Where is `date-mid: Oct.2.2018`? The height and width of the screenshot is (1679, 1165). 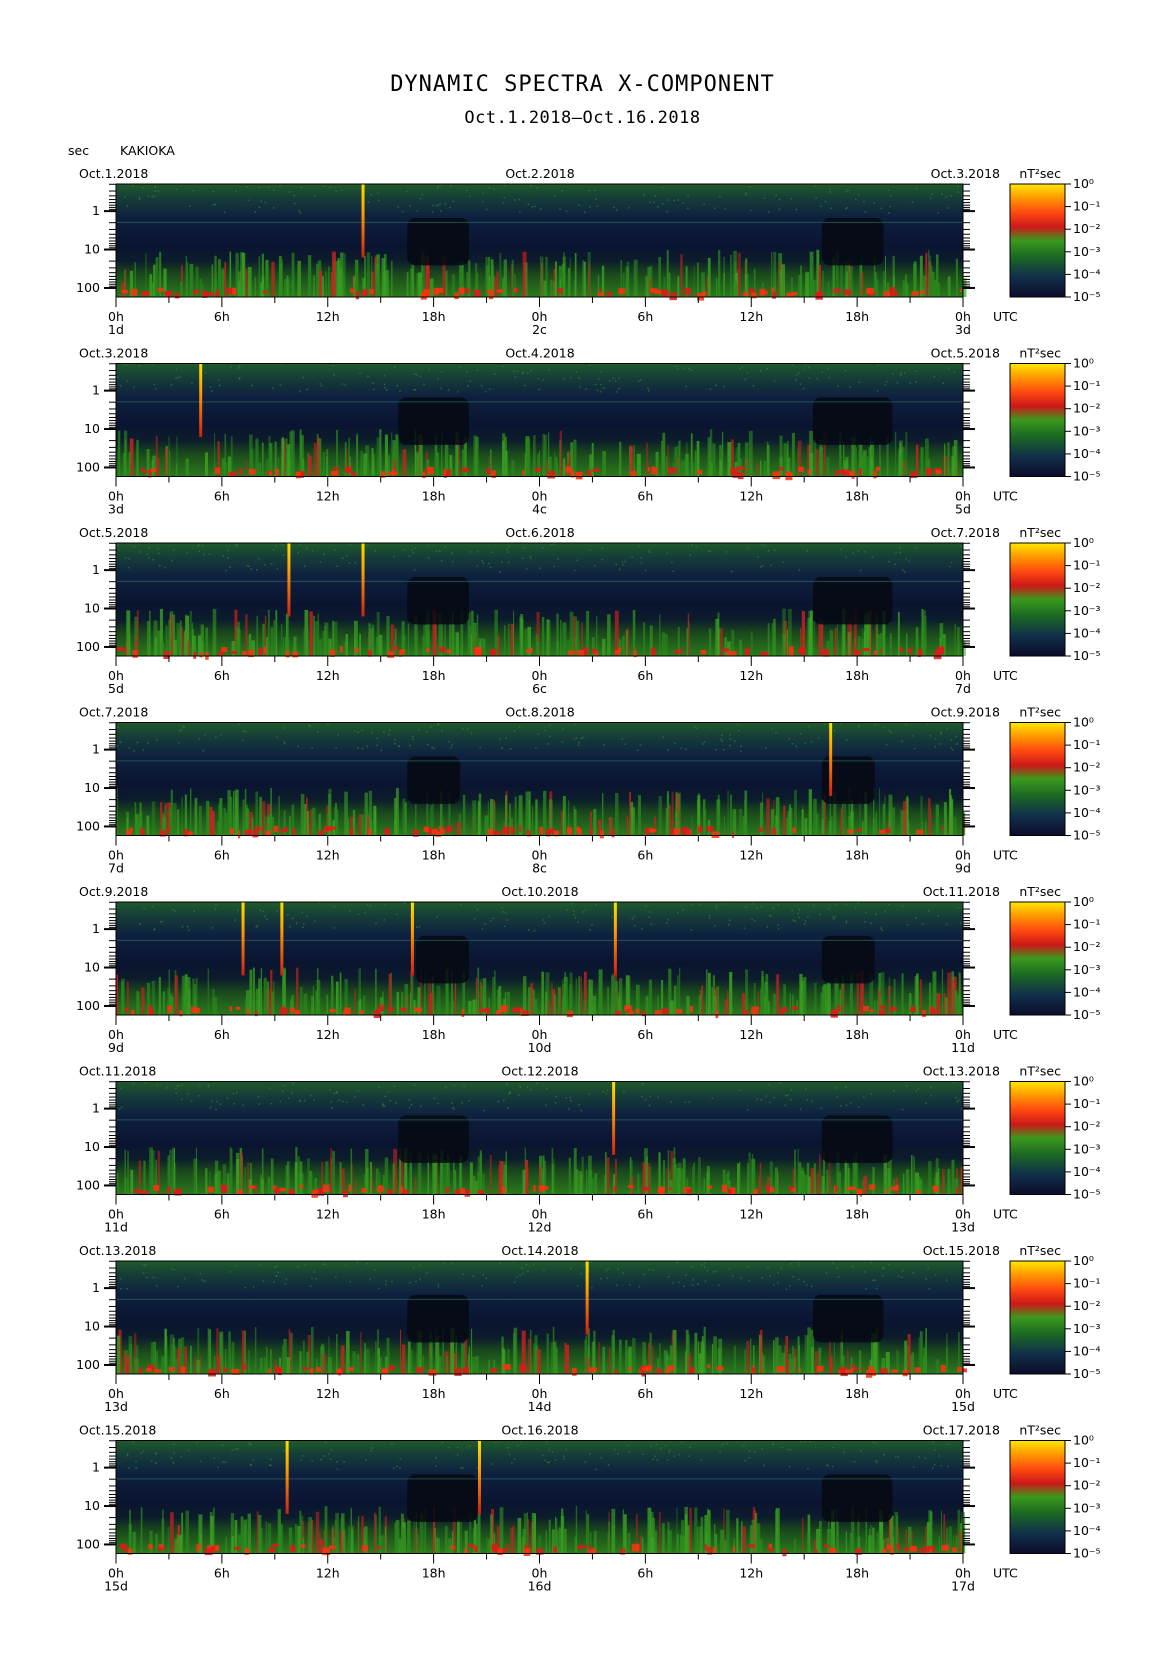 date-mid: Oct.2.2018 is located at coordinates (539, 173).